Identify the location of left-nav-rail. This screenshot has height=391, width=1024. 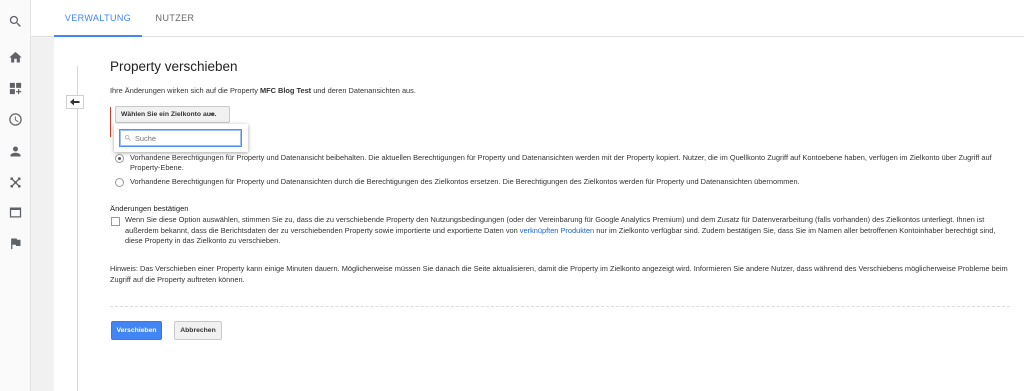
(15, 195).